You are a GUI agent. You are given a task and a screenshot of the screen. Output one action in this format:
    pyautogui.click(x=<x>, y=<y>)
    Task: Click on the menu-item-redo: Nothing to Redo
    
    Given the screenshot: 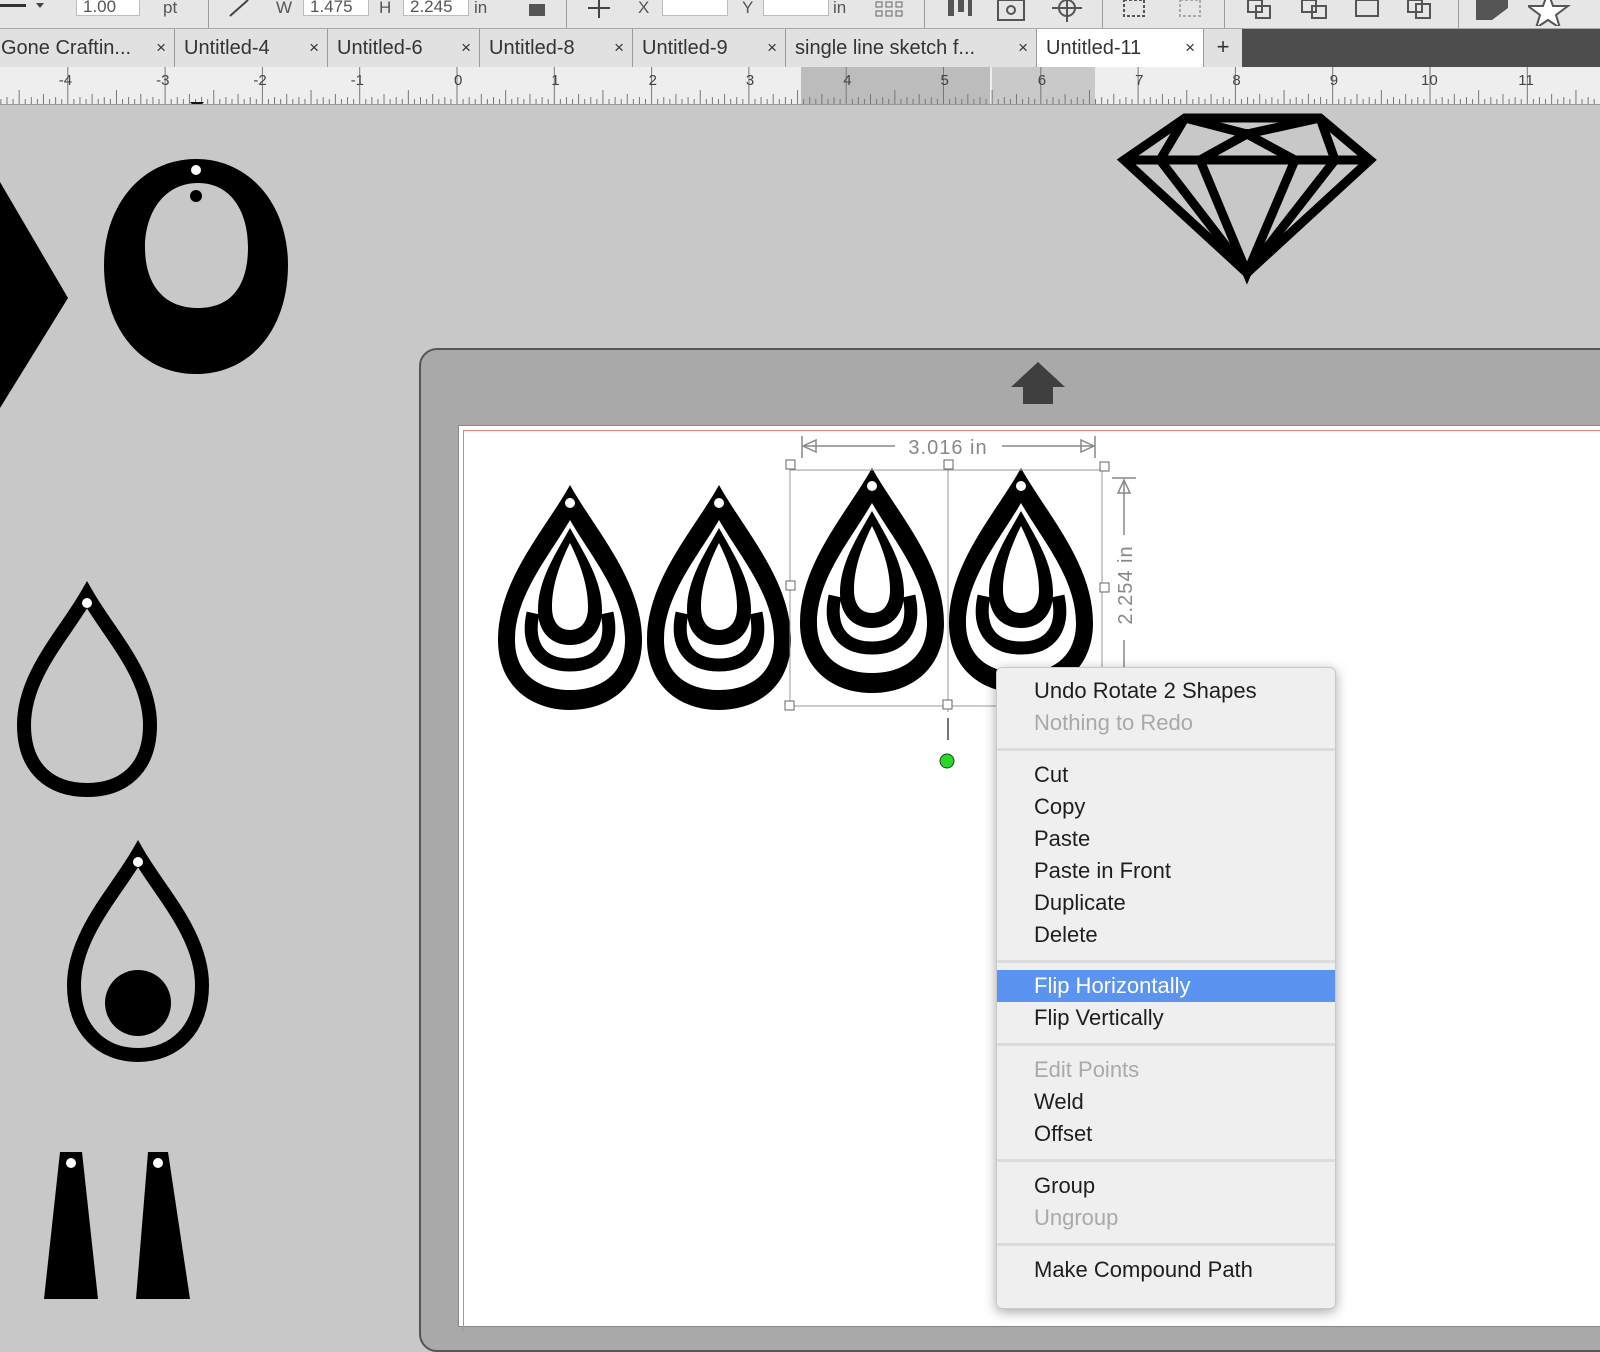 What is the action you would take?
    pyautogui.click(x=1113, y=722)
    